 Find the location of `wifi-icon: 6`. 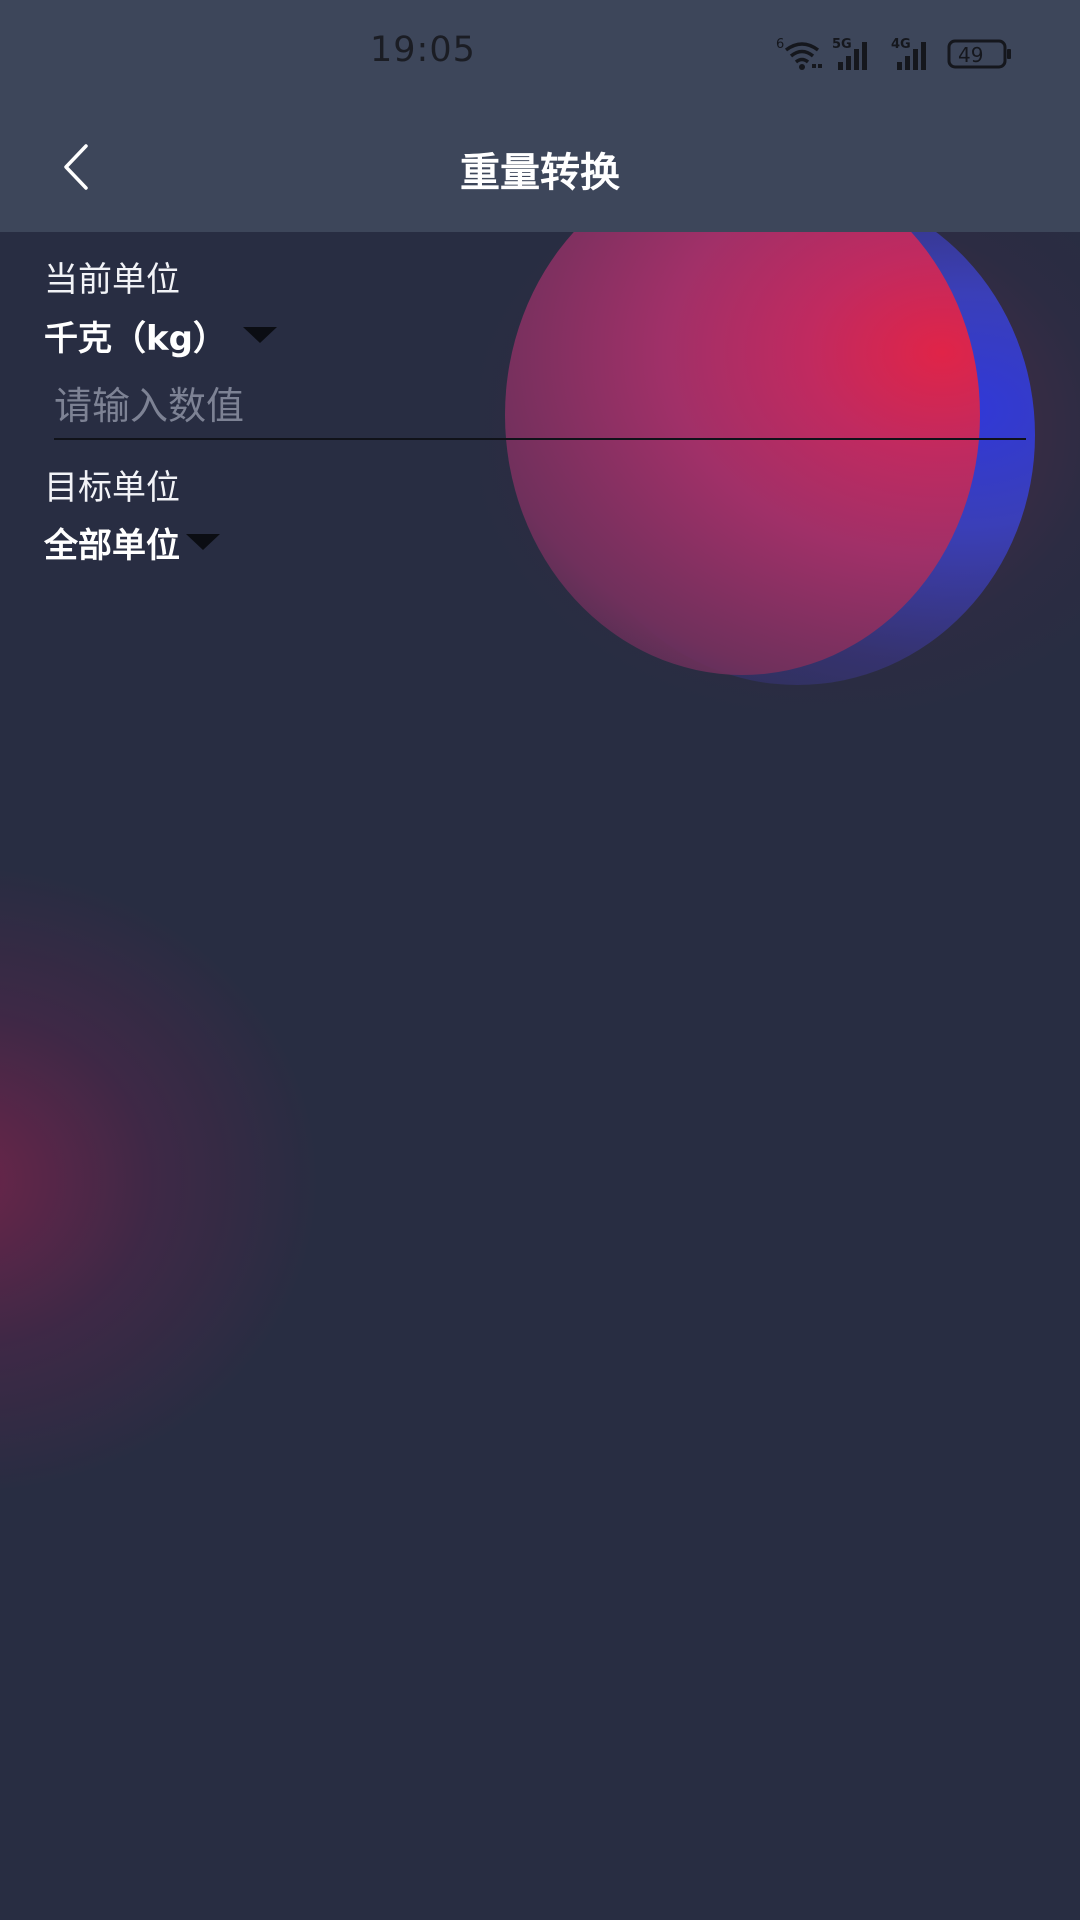

wifi-icon: 6 is located at coordinates (799, 53).